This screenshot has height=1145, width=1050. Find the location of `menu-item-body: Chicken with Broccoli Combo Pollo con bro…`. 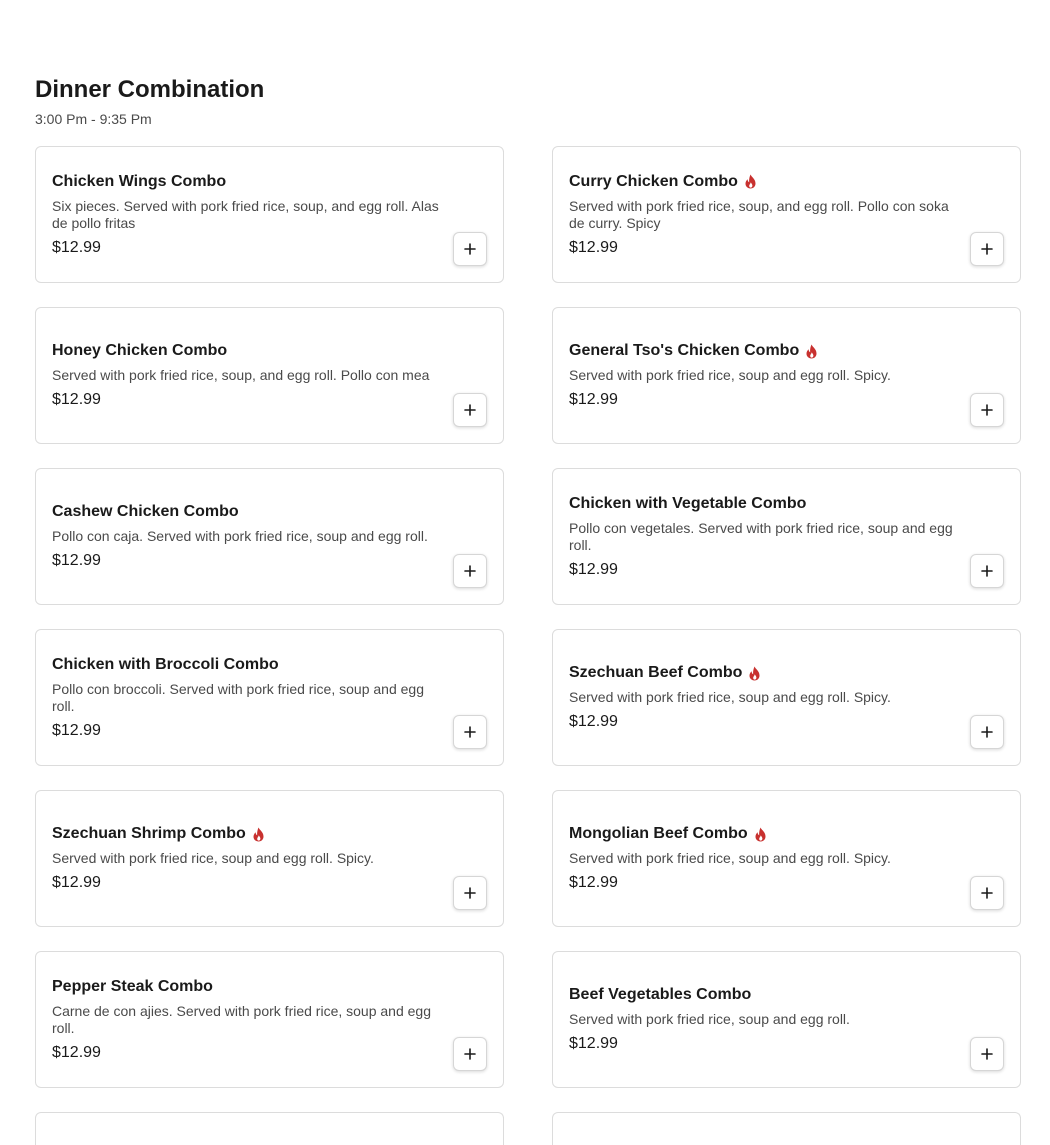

menu-item-body: Chicken with Broccoli Combo Pollo con bro… is located at coordinates (249, 697).